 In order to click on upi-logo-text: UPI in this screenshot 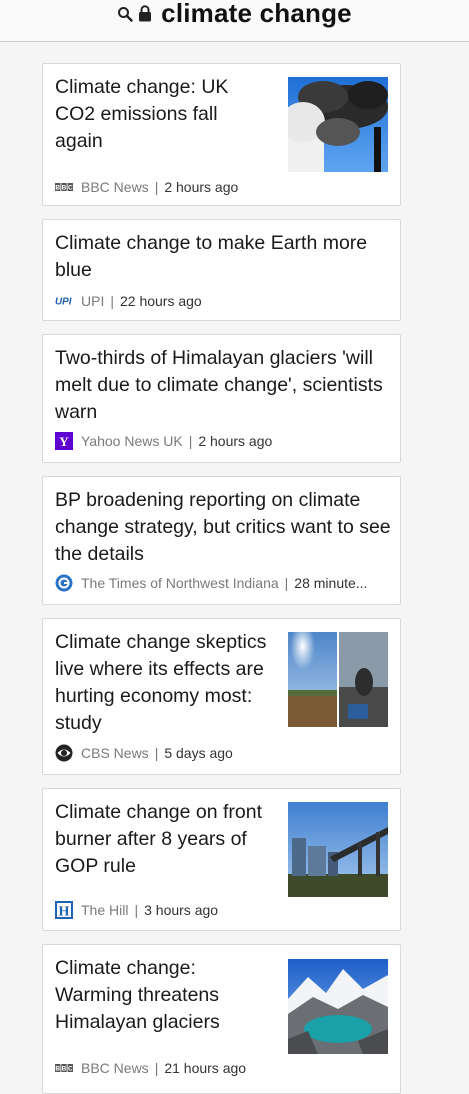, I will do `click(63, 302)`.